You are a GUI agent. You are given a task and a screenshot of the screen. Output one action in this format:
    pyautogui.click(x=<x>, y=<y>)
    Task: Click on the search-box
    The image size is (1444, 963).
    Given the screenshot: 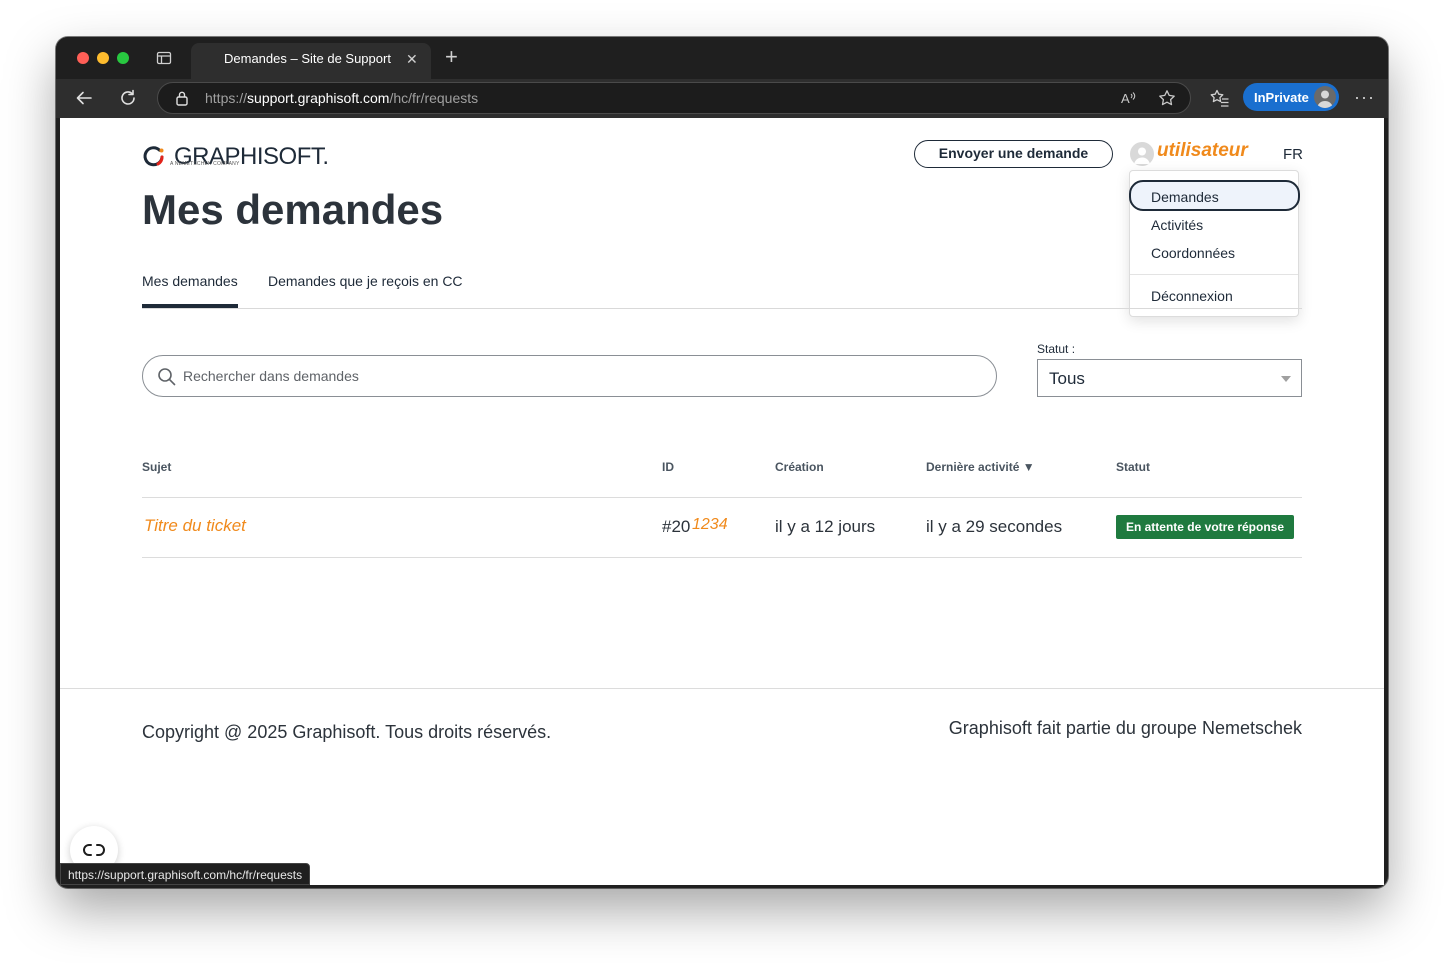 What is the action you would take?
    pyautogui.click(x=569, y=376)
    